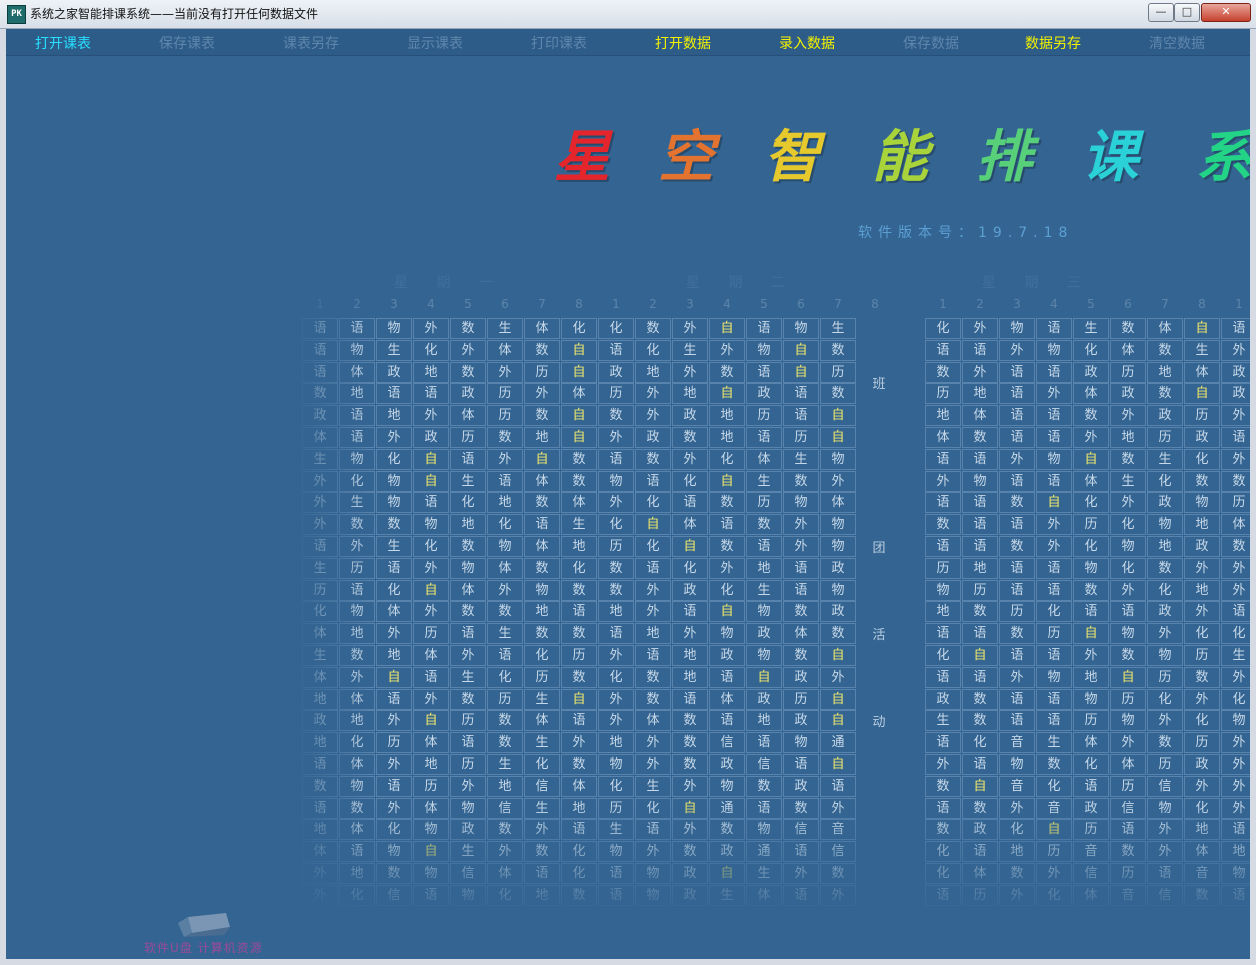 This screenshot has width=1256, height=965. What do you see at coordinates (931, 43) in the screenshot?
I see `menu-save-data: 保存数据` at bounding box center [931, 43].